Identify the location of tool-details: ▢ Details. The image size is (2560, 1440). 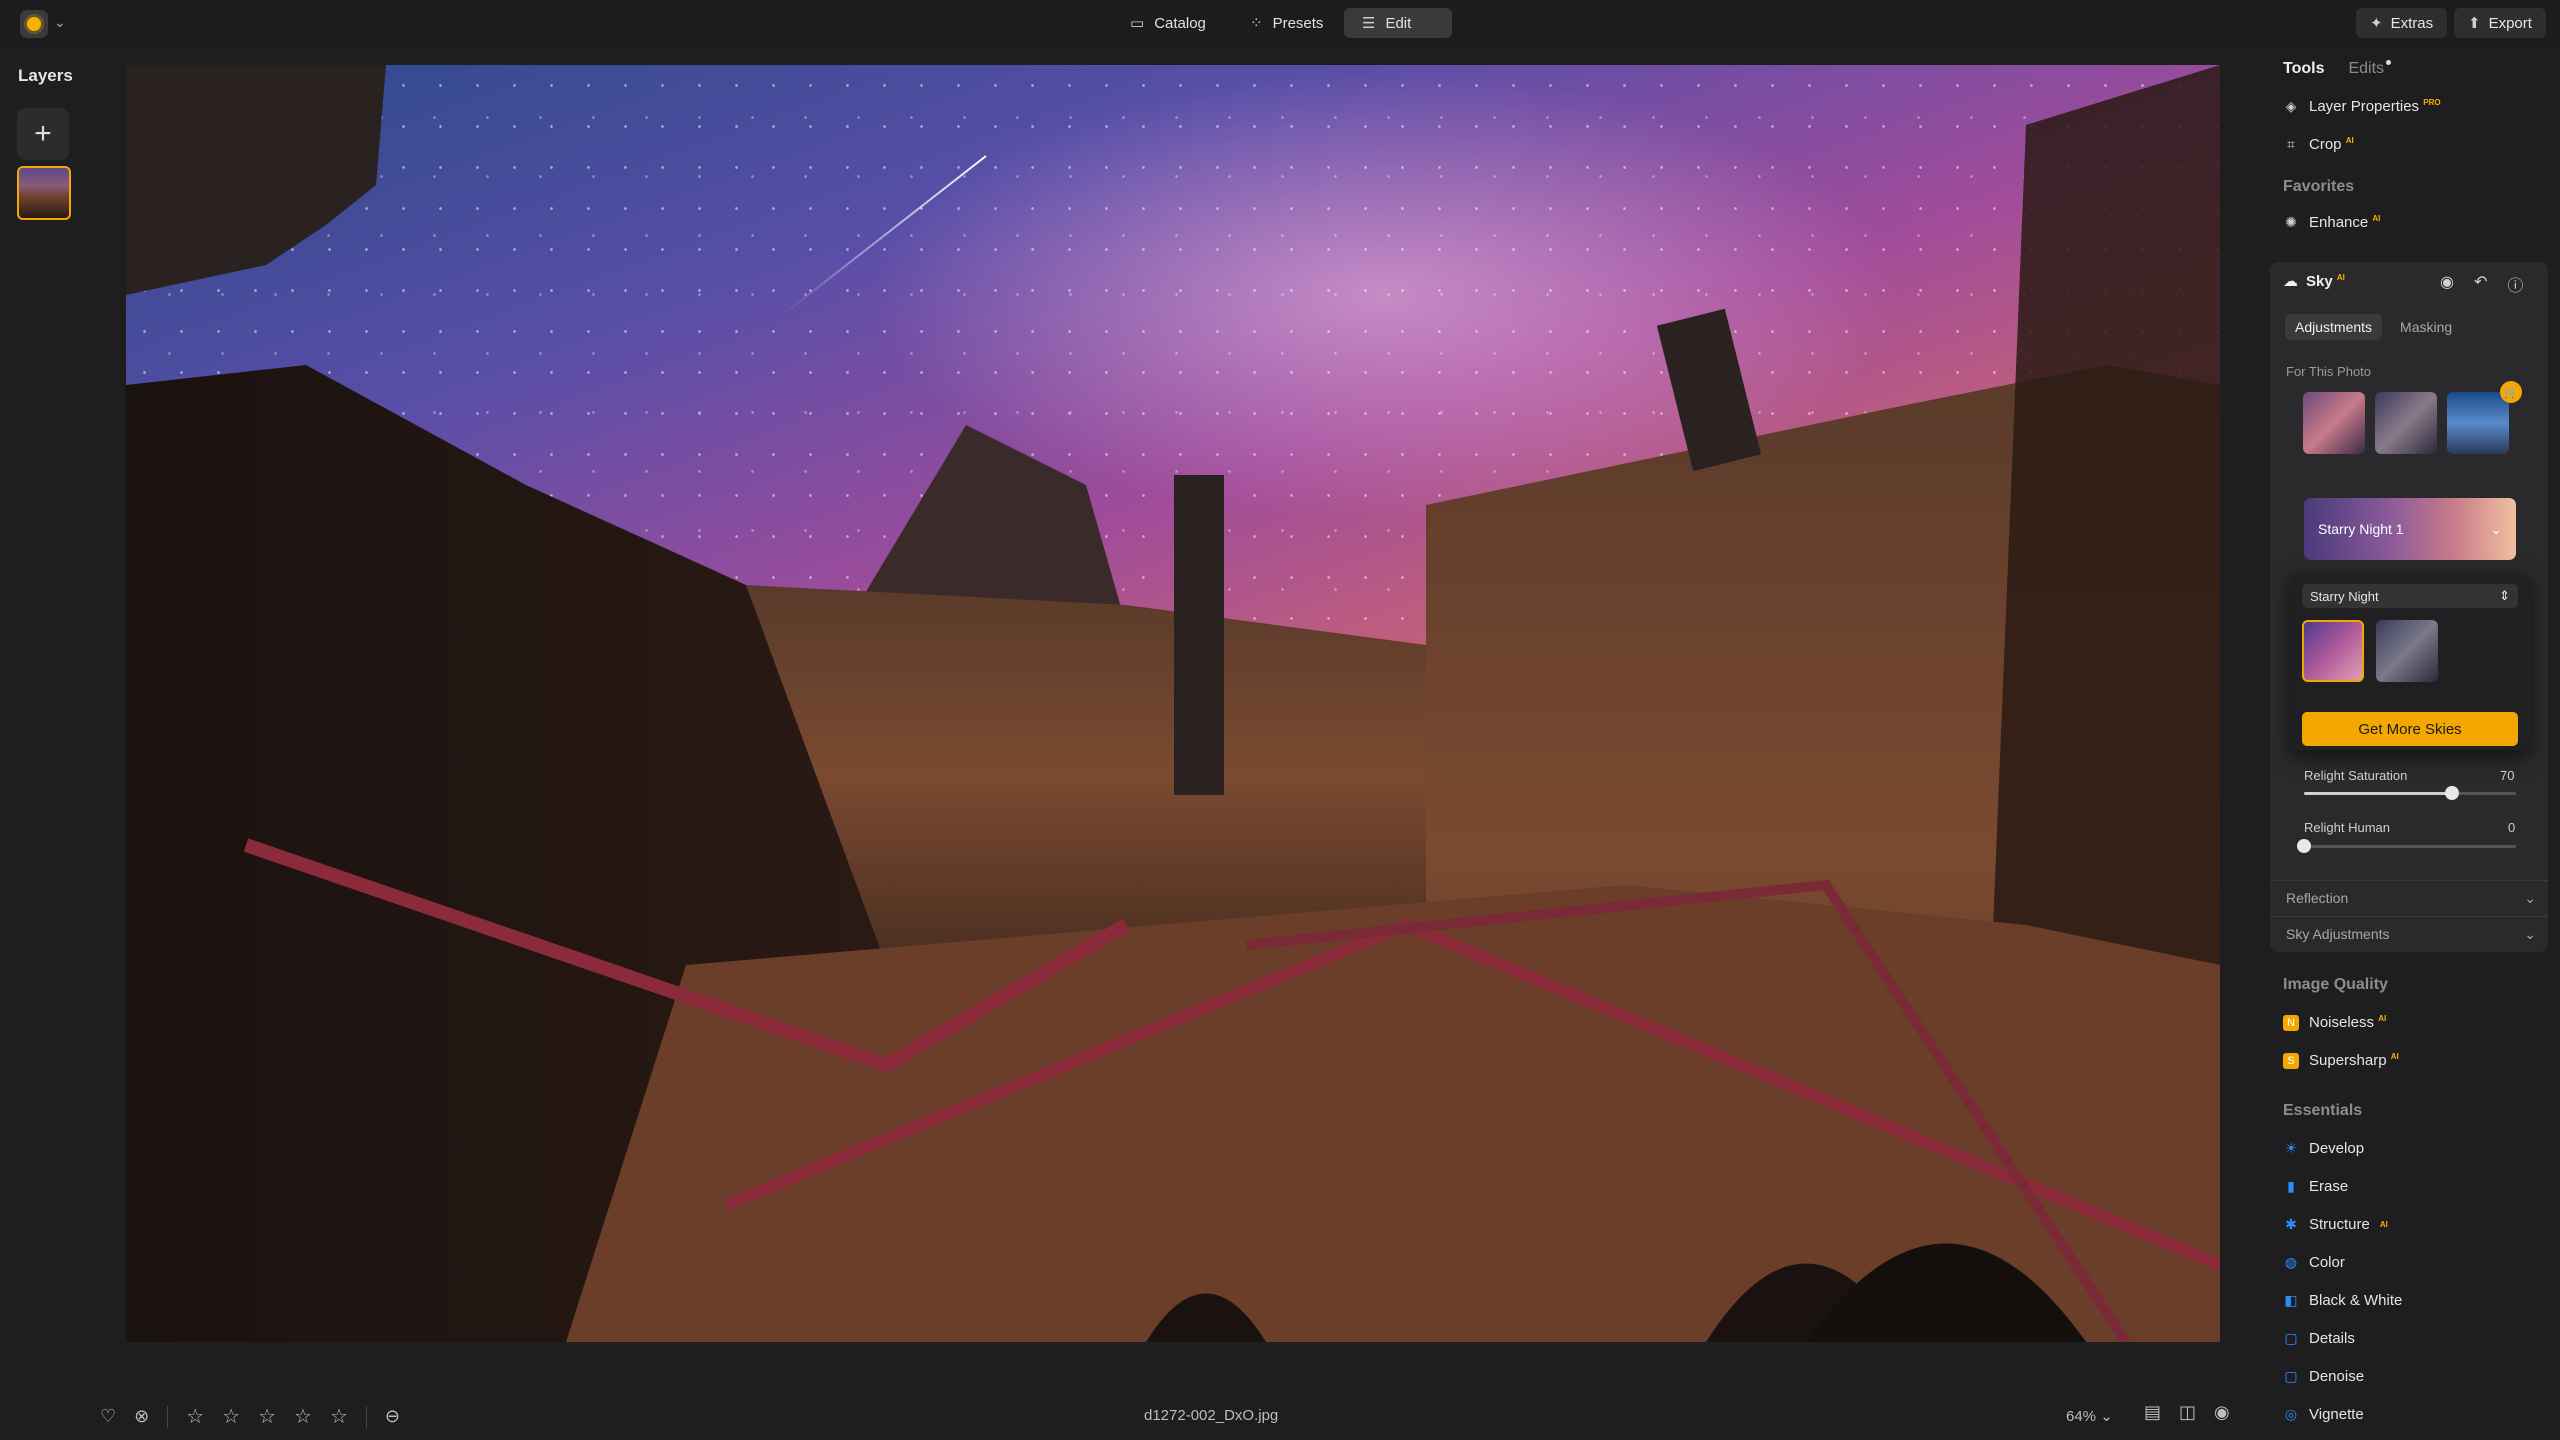
(2318, 1338).